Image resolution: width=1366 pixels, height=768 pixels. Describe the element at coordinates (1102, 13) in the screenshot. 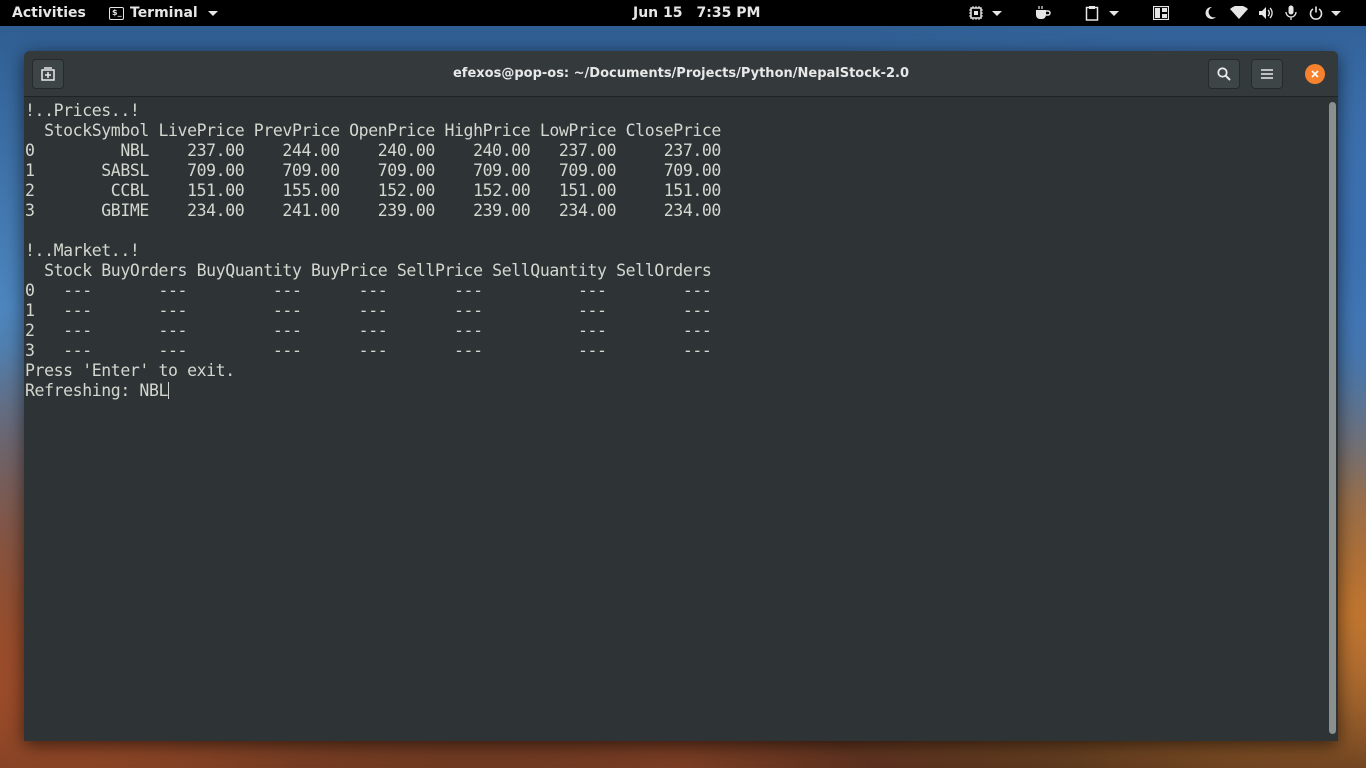

I see `clipboard-indicator` at that location.